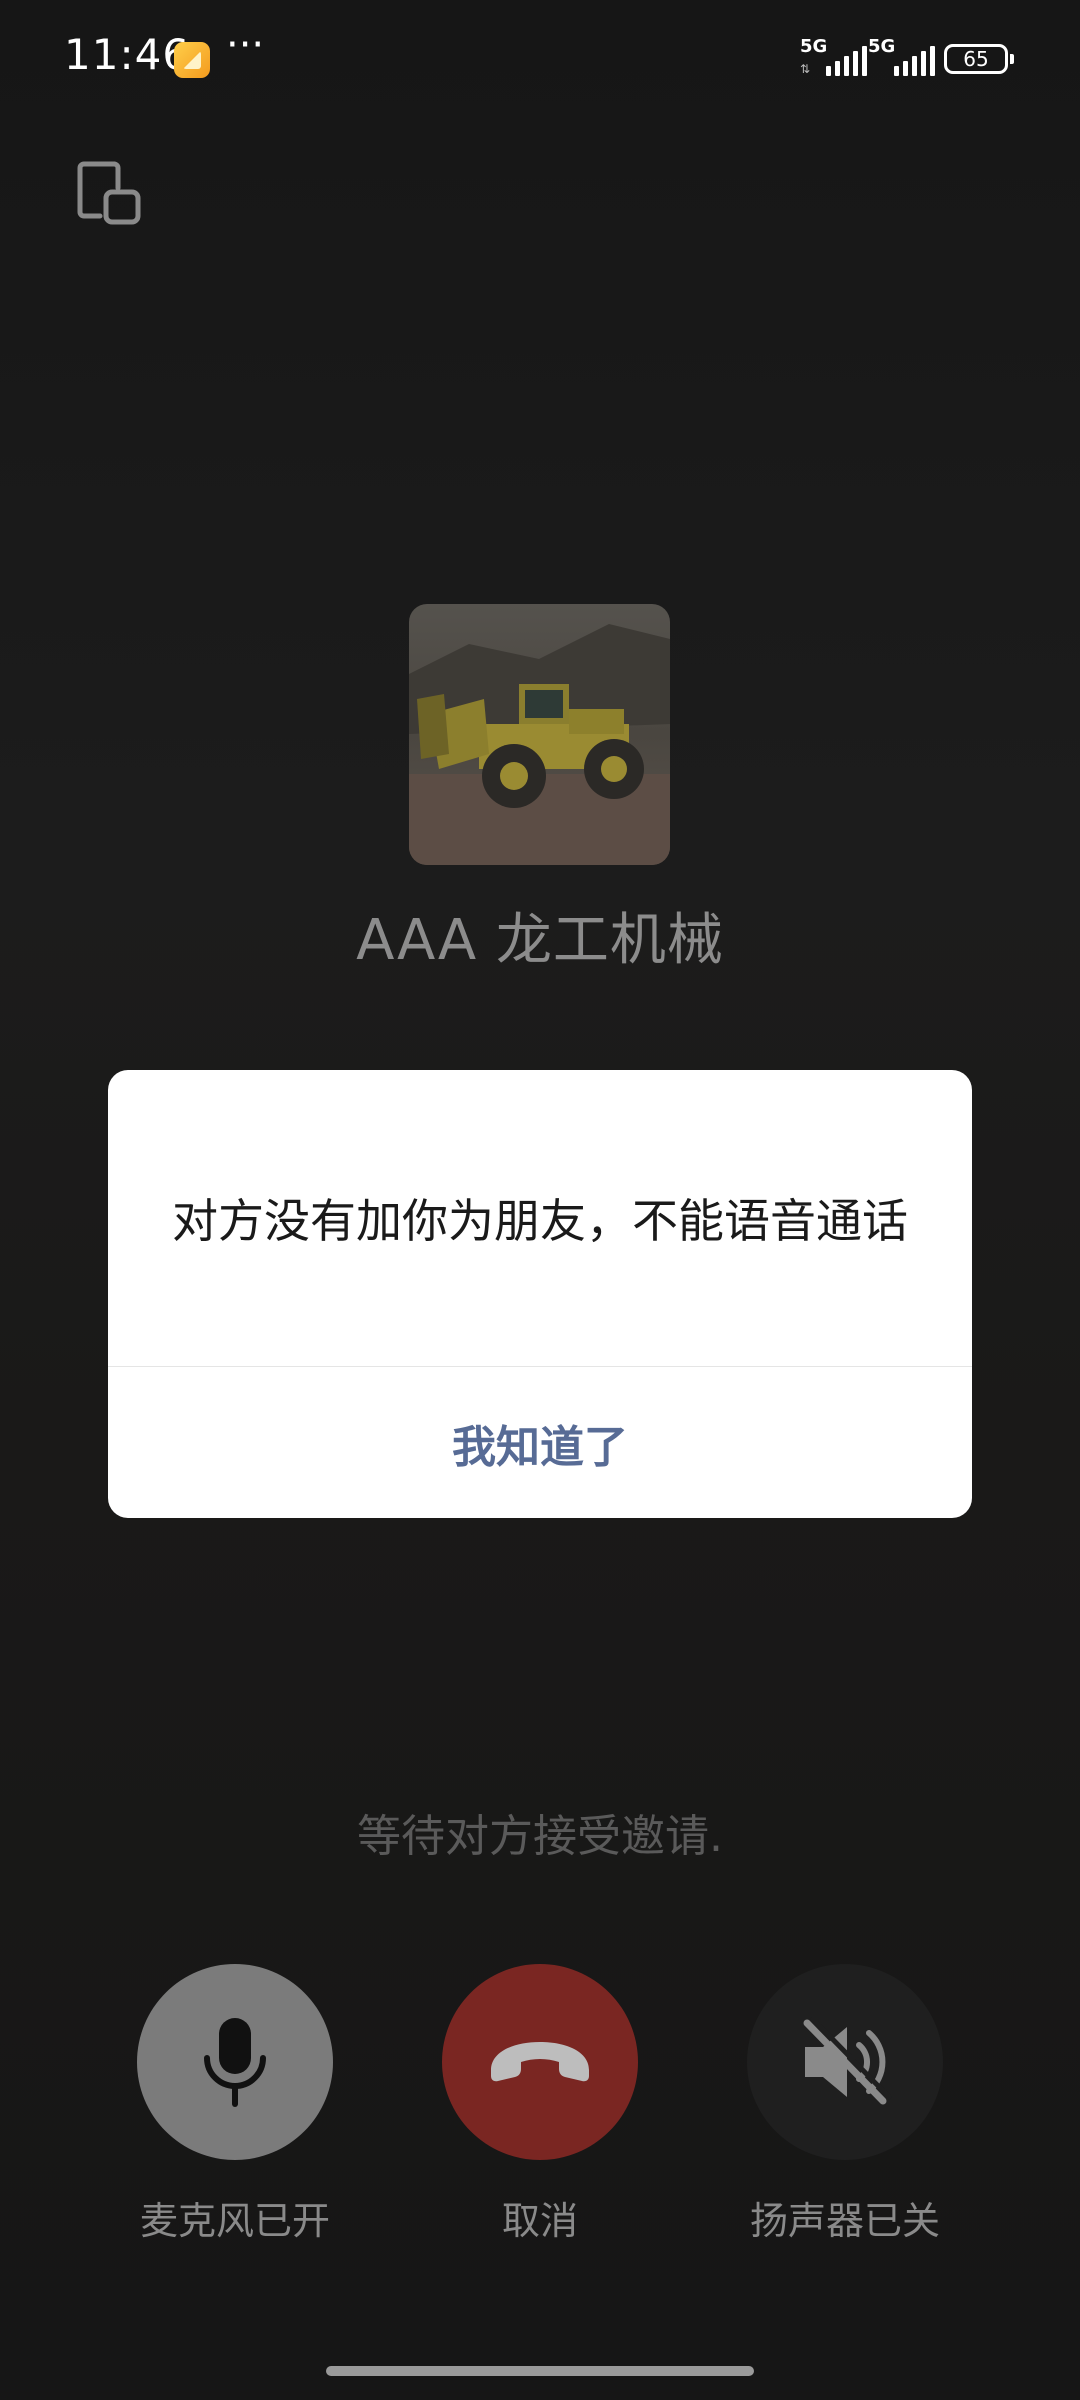 The image size is (1080, 2400). I want to click on contact-name: AAA 龙工机械, so click(540, 940).